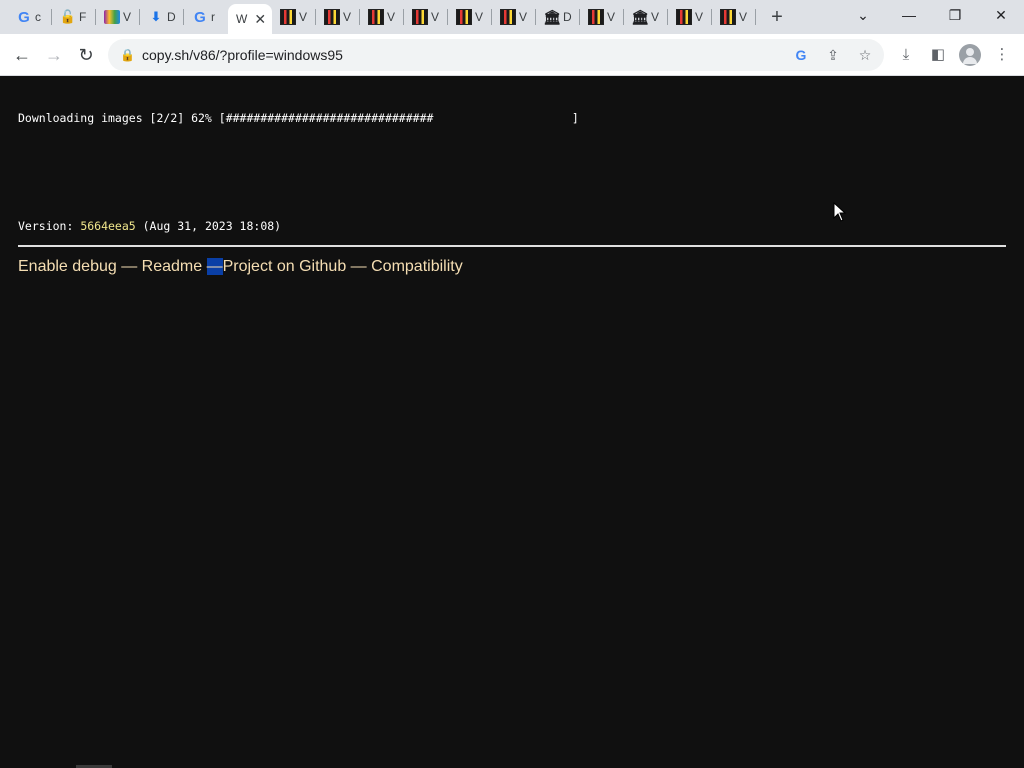  What do you see at coordinates (108, 226) in the screenshot?
I see `version-hash: 5664eea5` at bounding box center [108, 226].